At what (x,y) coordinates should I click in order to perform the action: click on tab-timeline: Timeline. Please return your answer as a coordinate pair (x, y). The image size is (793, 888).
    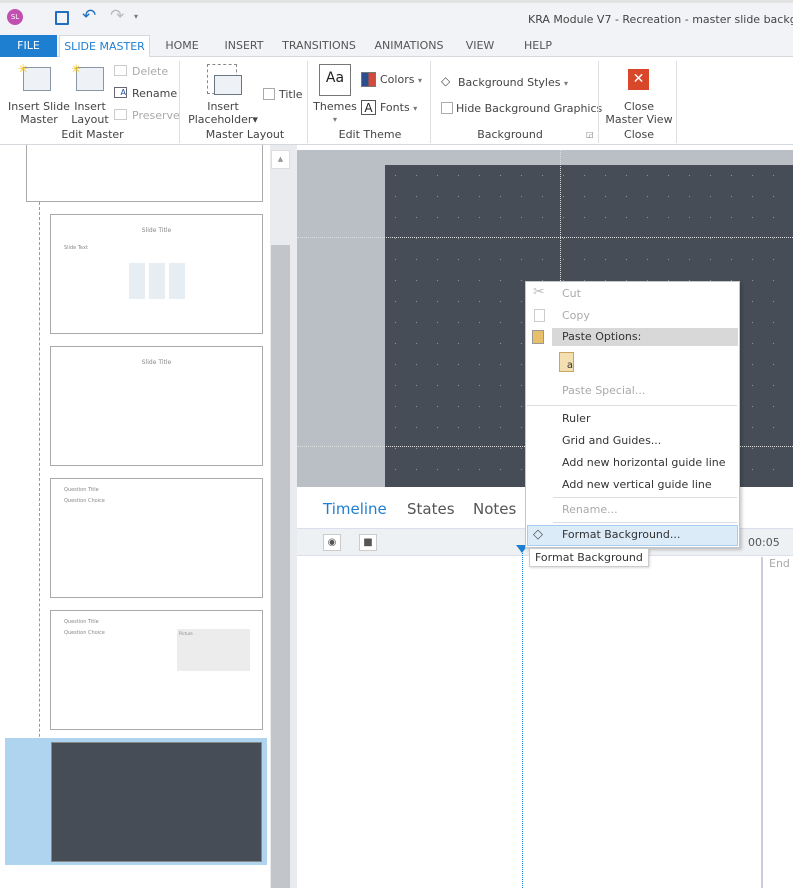
    Looking at the image, I should click on (355, 509).